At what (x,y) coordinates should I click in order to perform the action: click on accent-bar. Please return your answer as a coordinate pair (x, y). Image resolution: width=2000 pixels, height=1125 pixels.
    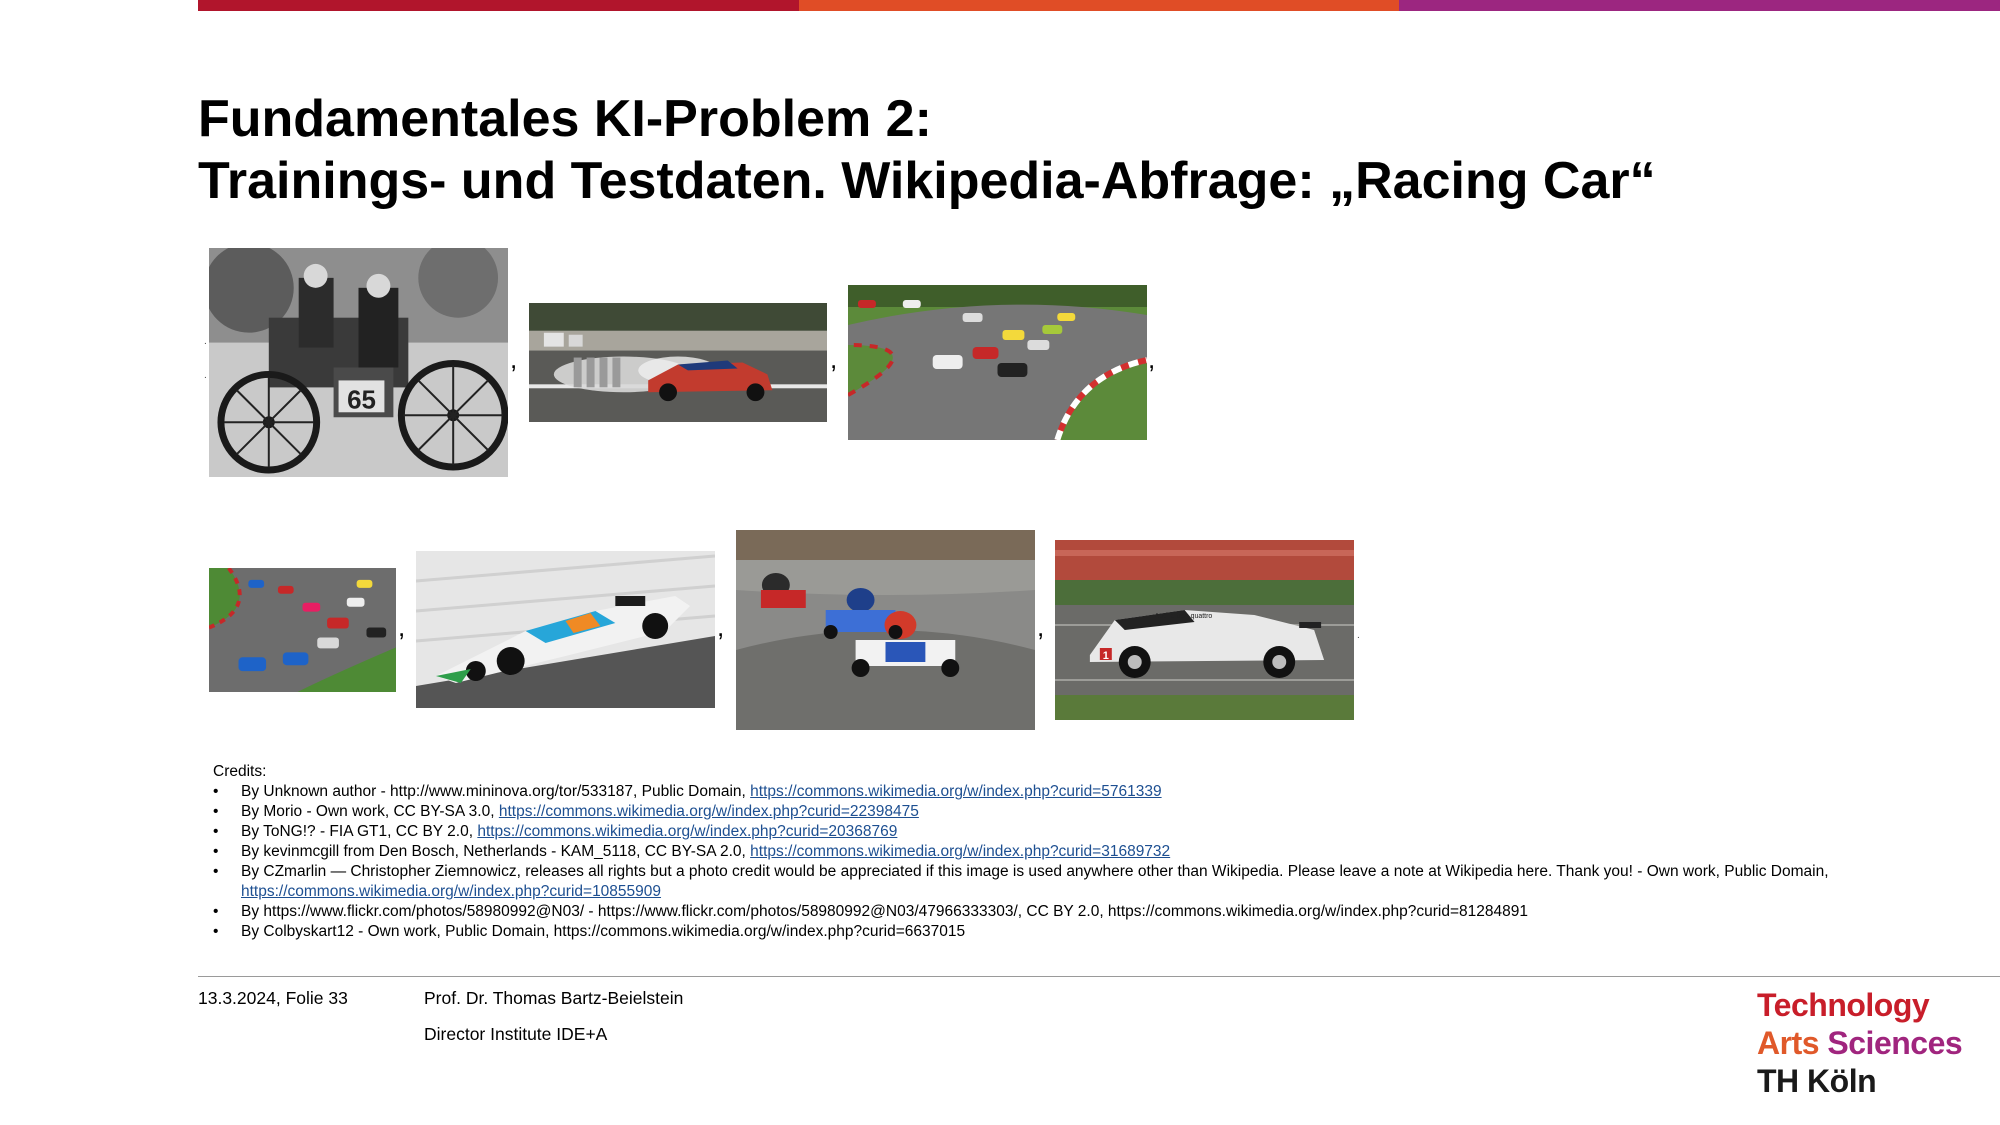
    Looking at the image, I should click on (1099, 5).